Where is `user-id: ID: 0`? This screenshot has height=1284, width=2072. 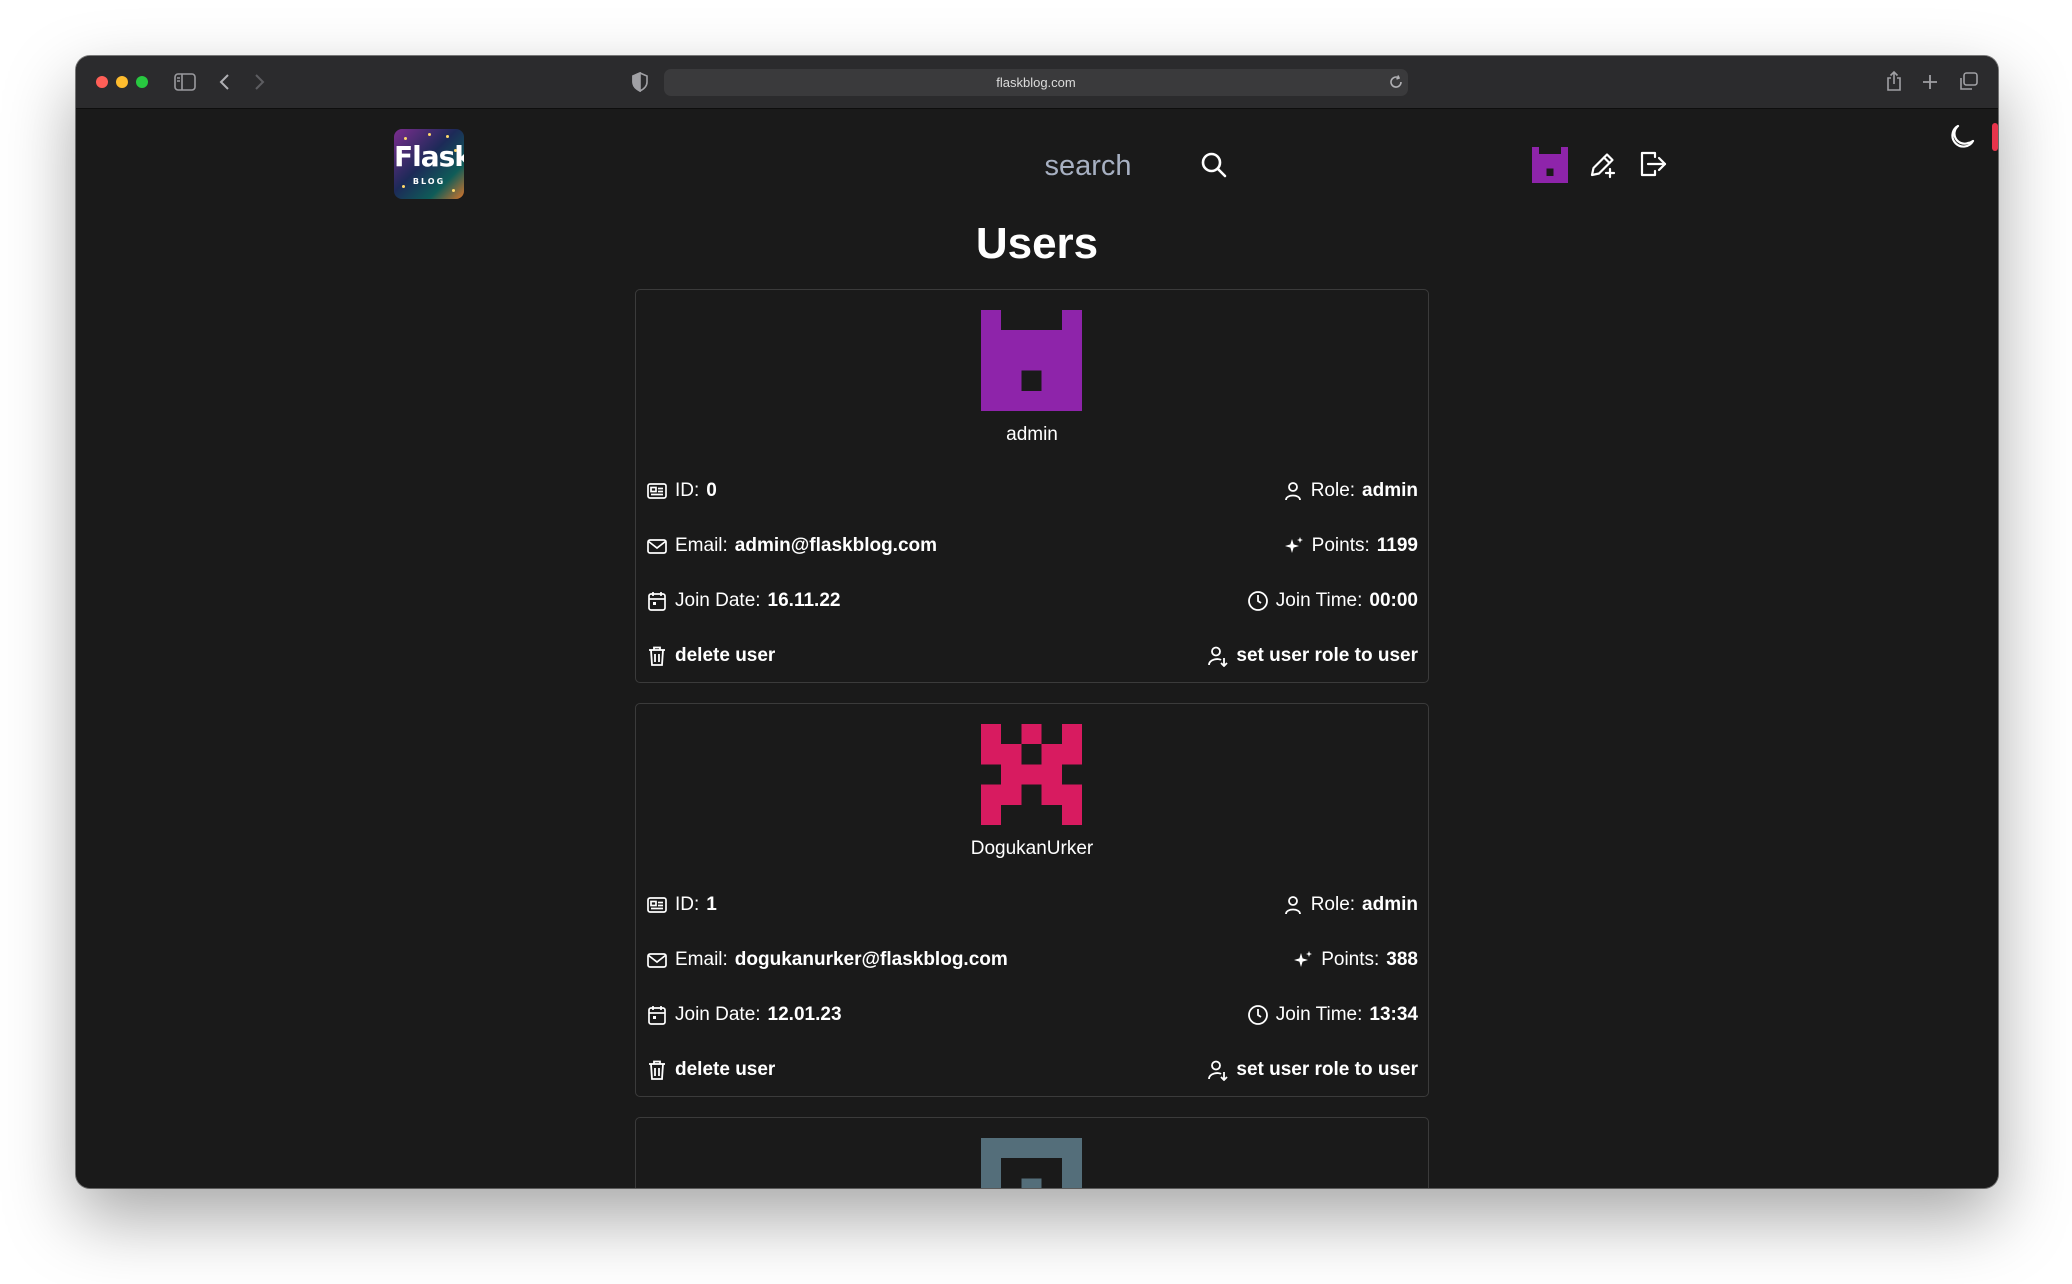 user-id: ID: 0 is located at coordinates (681, 491).